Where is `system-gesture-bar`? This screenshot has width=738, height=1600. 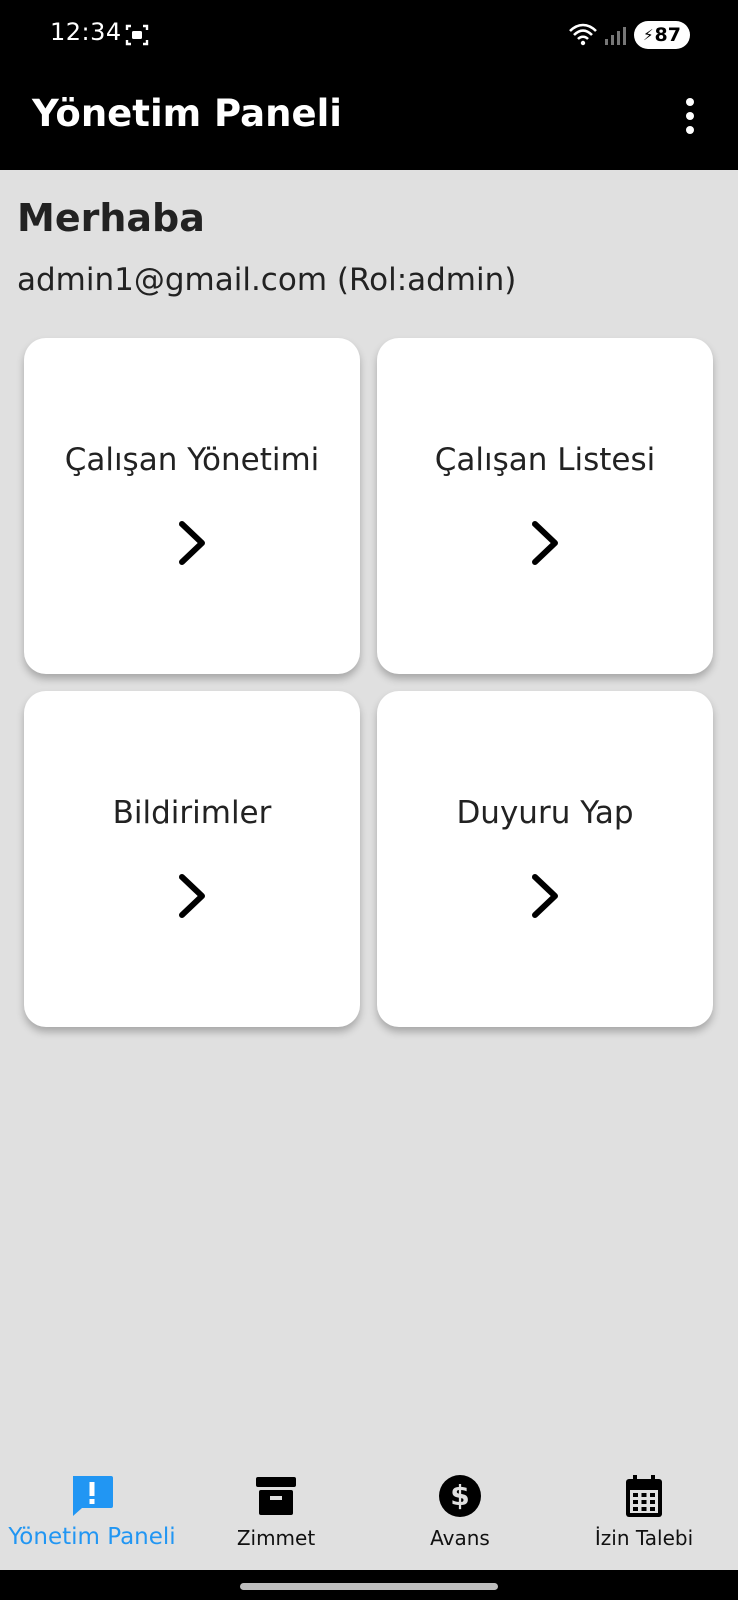
system-gesture-bar is located at coordinates (369, 1585).